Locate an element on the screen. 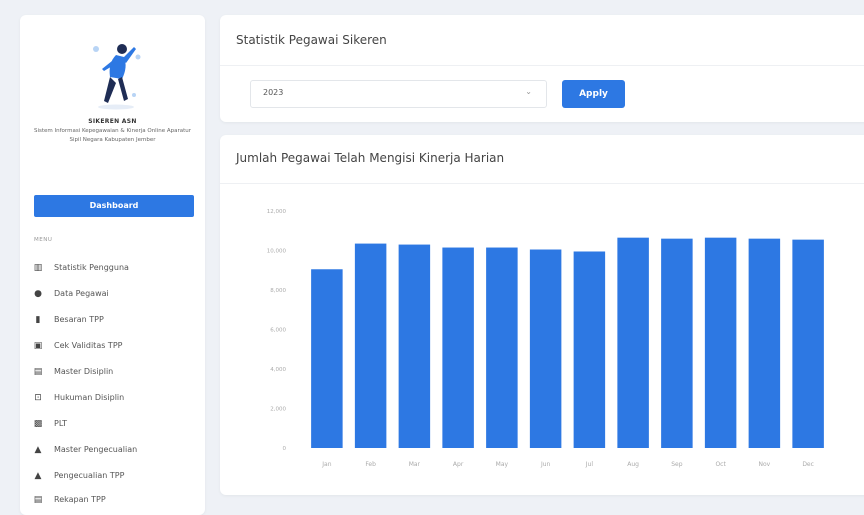 The image size is (864, 515). y-tick-label: 8,000 is located at coordinates (278, 291).